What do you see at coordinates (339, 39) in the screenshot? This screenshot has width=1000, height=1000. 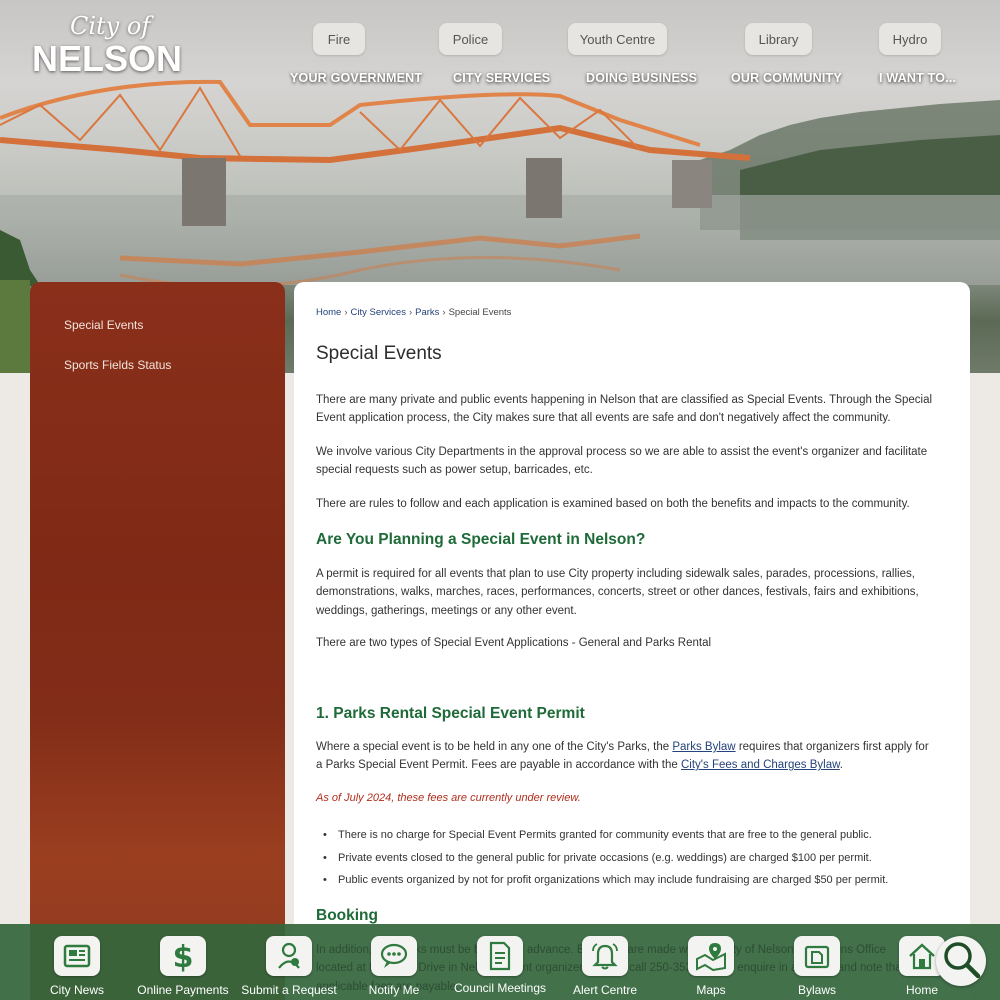 I see `fire-button: Fire` at bounding box center [339, 39].